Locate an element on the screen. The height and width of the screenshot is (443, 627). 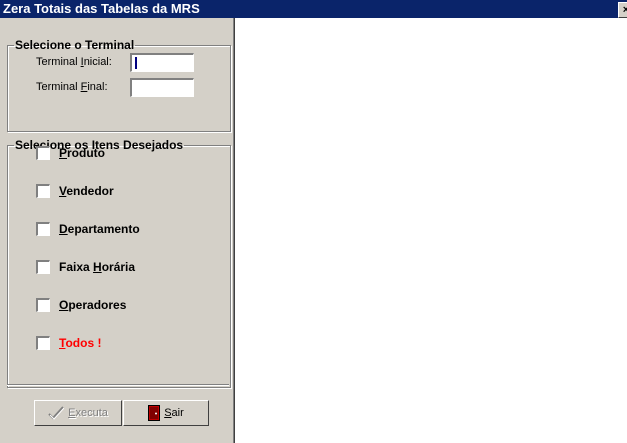
checkbox-label: Produto is located at coordinates (82, 153).